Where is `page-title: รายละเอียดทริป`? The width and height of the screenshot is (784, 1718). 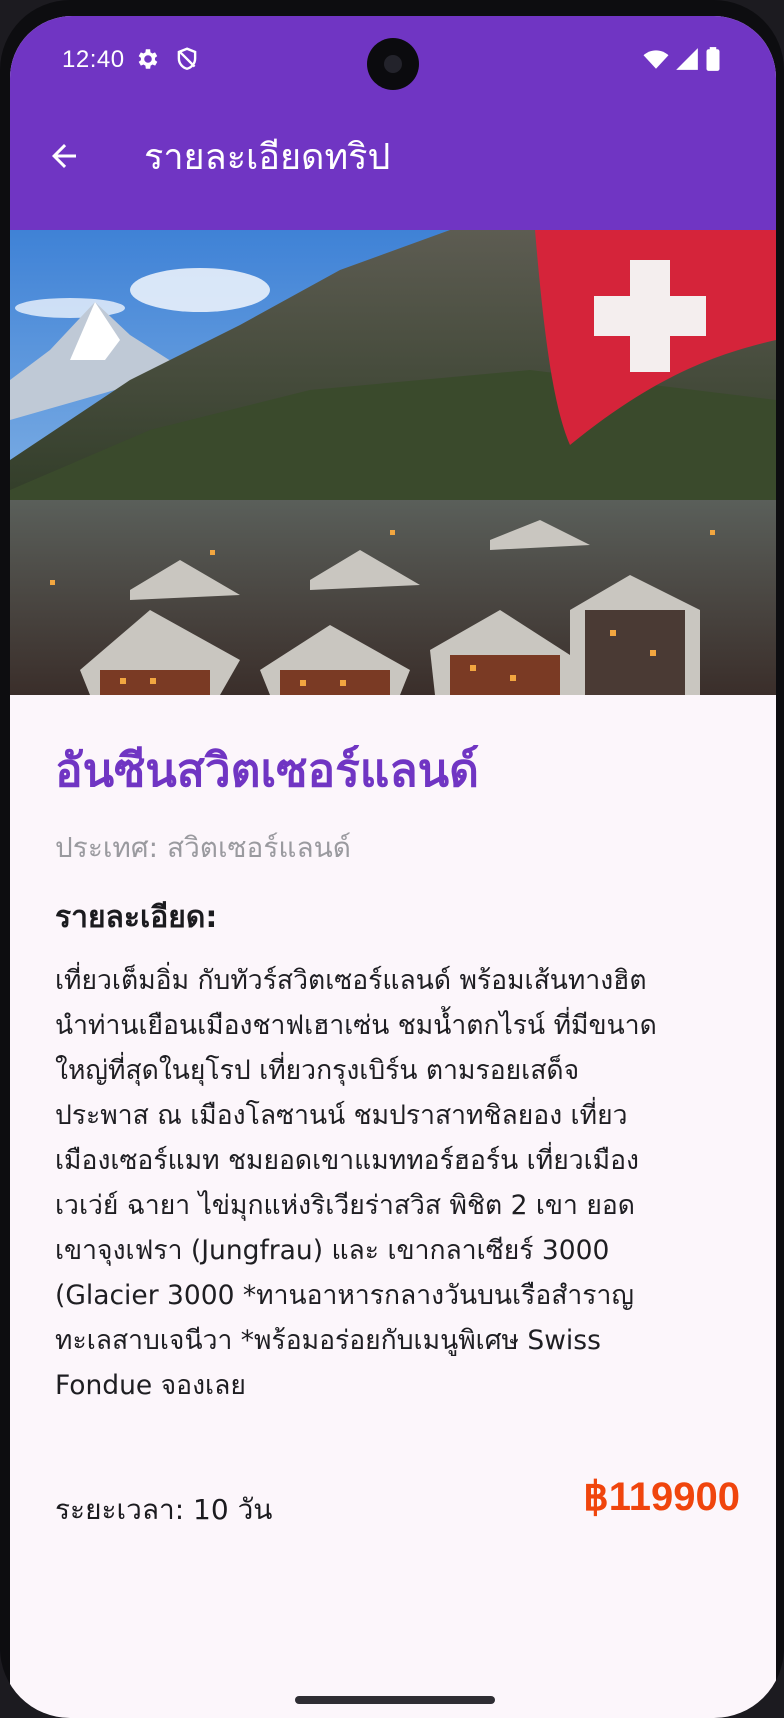
page-title: รายละเอียดทริป is located at coordinates (267, 157).